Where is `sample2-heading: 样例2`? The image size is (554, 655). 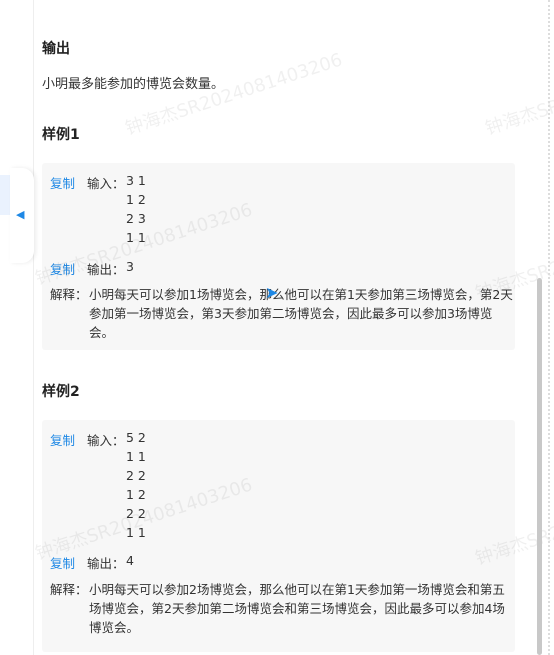 sample2-heading: 样例2 is located at coordinates (61, 392).